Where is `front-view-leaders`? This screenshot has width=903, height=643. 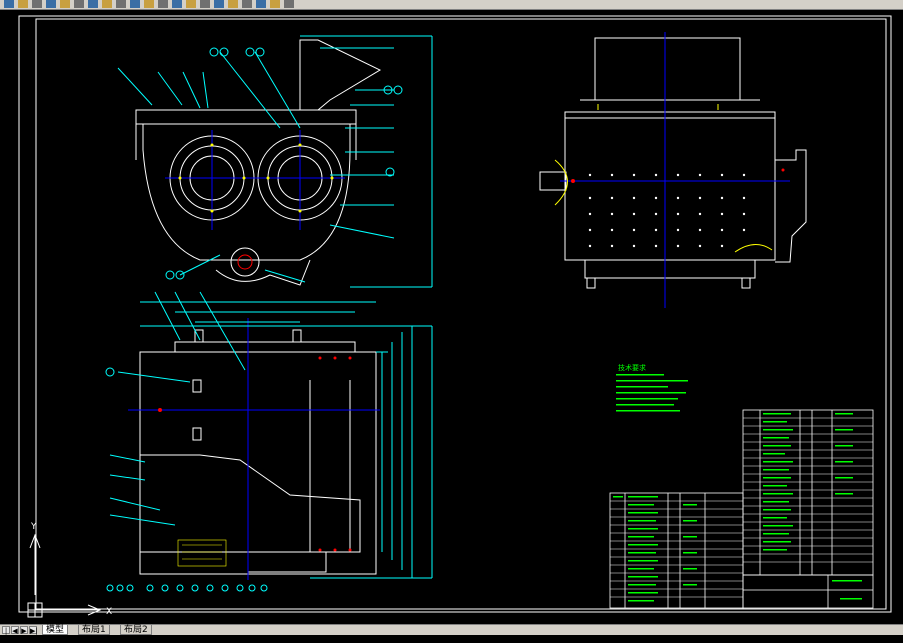
front-view-leaders is located at coordinates (275, 161).